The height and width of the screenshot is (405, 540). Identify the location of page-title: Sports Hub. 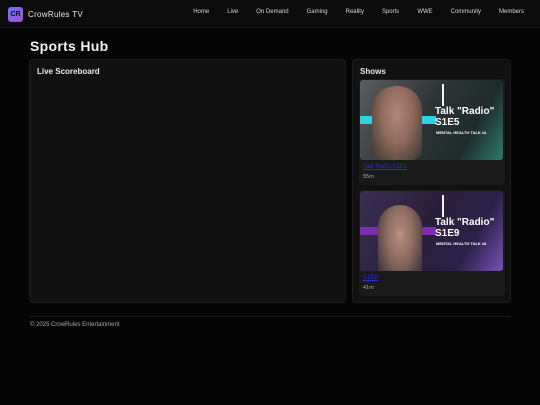
(69, 46).